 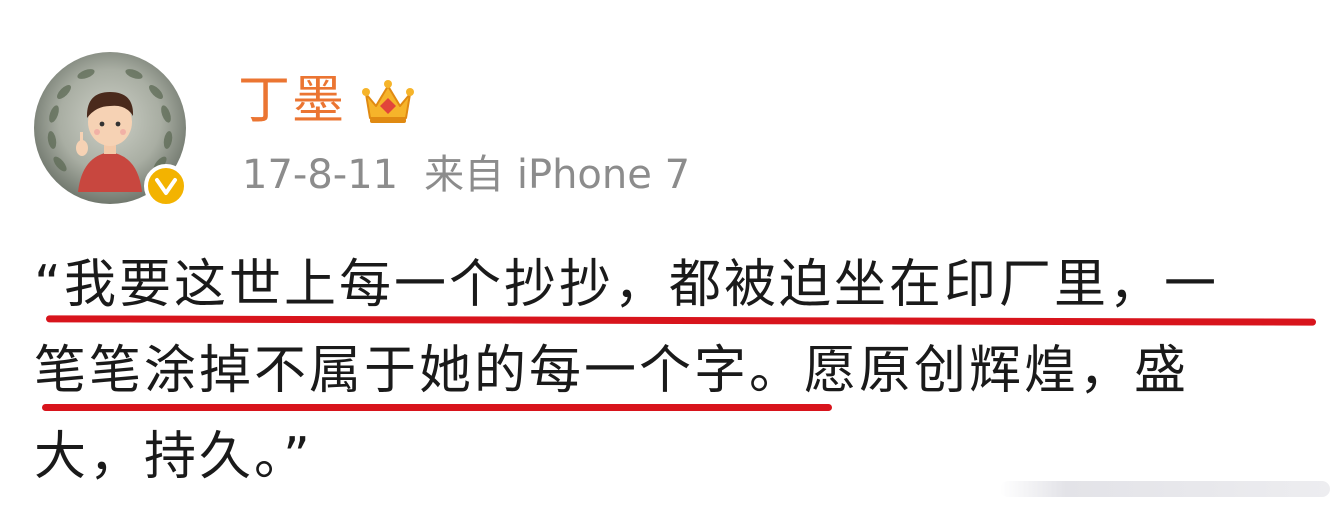 I want to click on username-row: 丁墨, so click(x=327, y=101).